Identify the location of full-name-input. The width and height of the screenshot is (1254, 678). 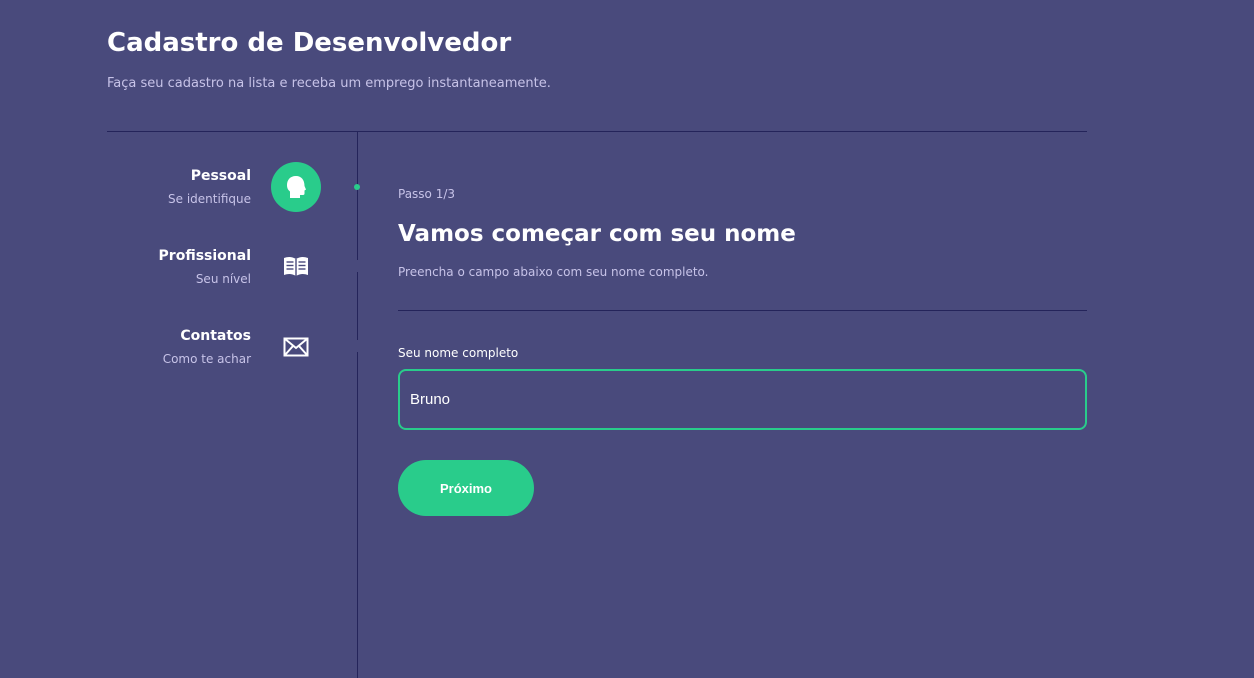
(742, 399).